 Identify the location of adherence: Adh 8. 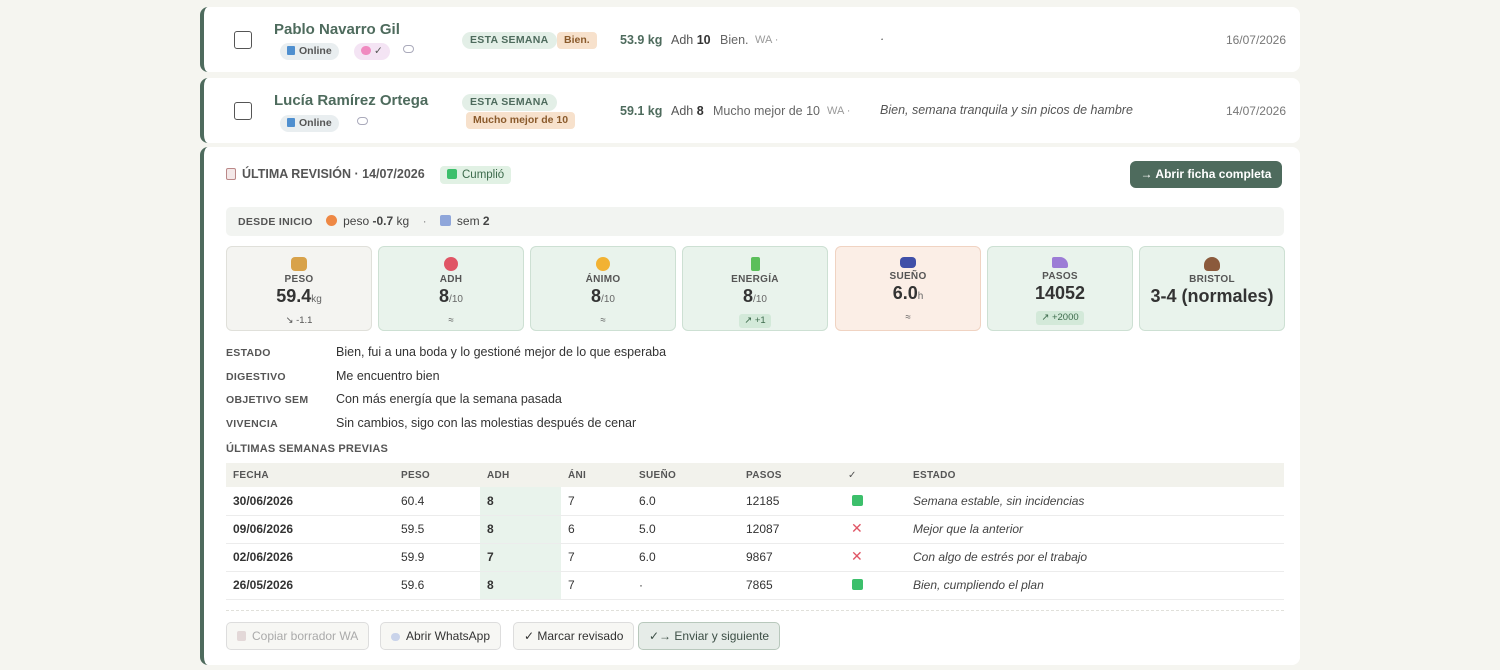
(687, 111).